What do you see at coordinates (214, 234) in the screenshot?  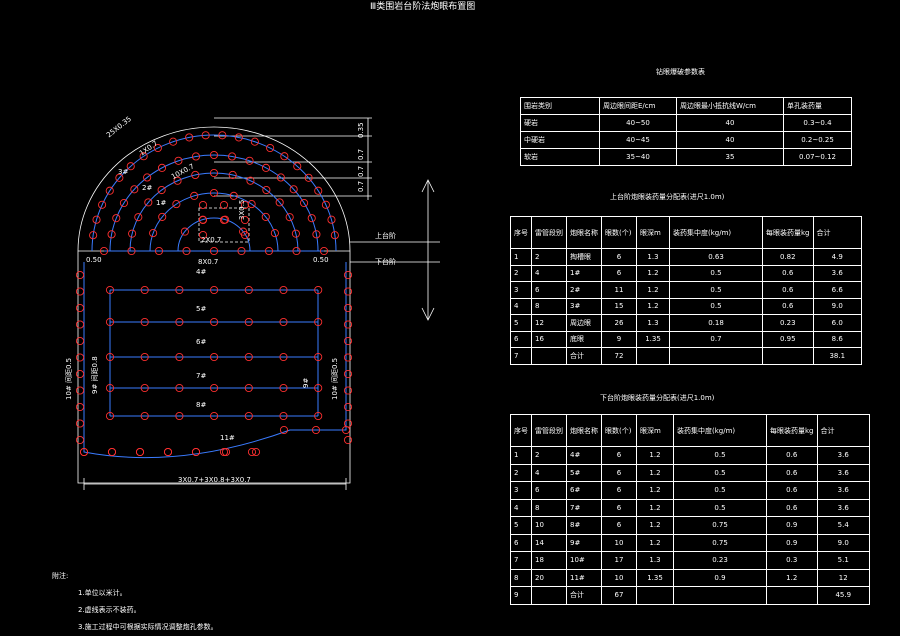 I see `contour-arc` at bounding box center [214, 234].